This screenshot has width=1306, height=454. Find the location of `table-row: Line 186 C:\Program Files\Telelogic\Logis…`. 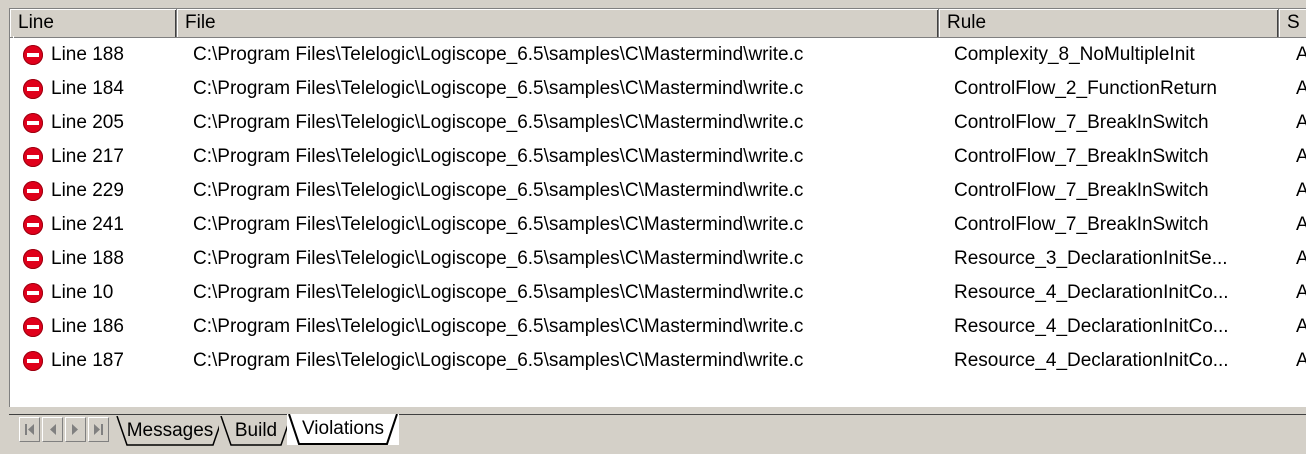

table-row: Line 186 C:\Program Files\Telelogic\Logis… is located at coordinates (658, 327).